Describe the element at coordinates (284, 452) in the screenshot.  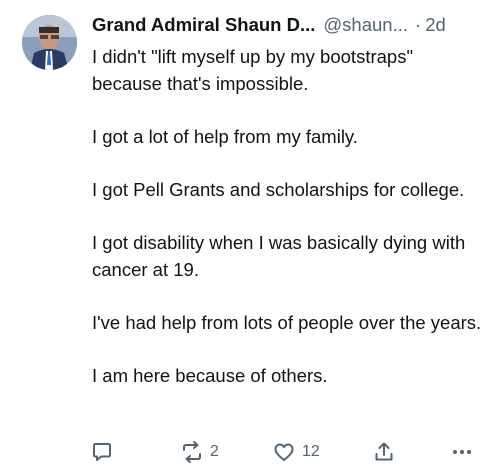
I see `heart-icon` at that location.